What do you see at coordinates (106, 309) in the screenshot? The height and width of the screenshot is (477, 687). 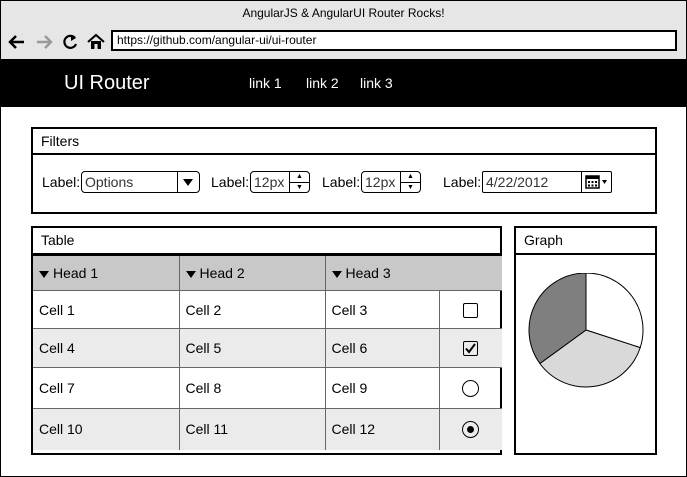 I see `table-cell: Cell 1` at bounding box center [106, 309].